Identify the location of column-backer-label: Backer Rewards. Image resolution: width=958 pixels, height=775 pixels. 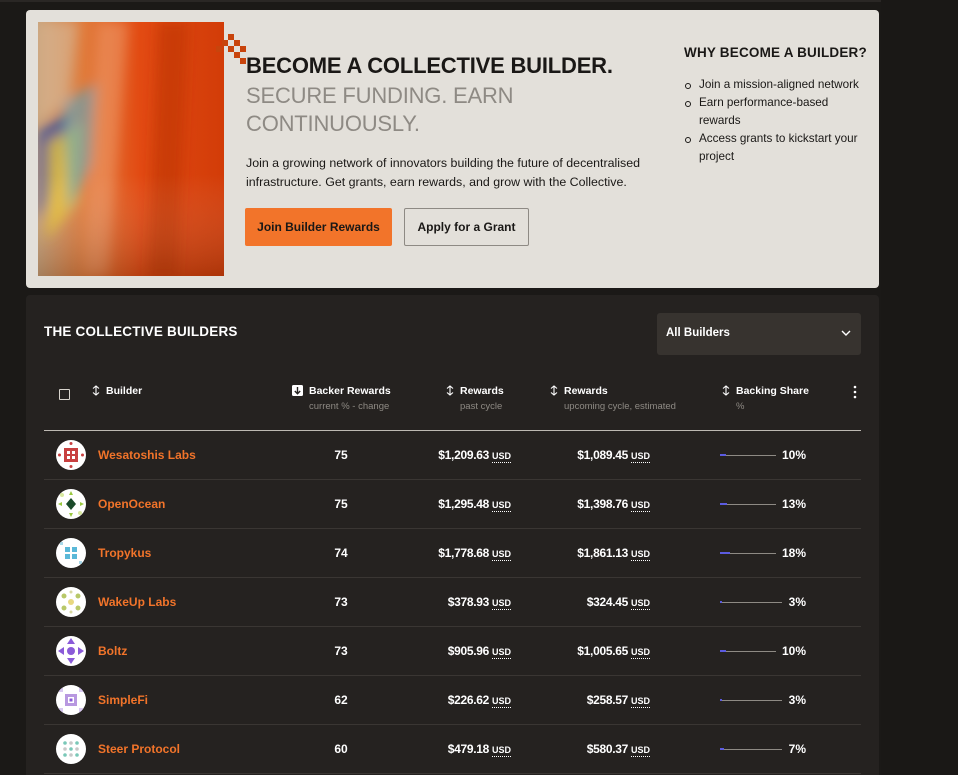
(350, 391).